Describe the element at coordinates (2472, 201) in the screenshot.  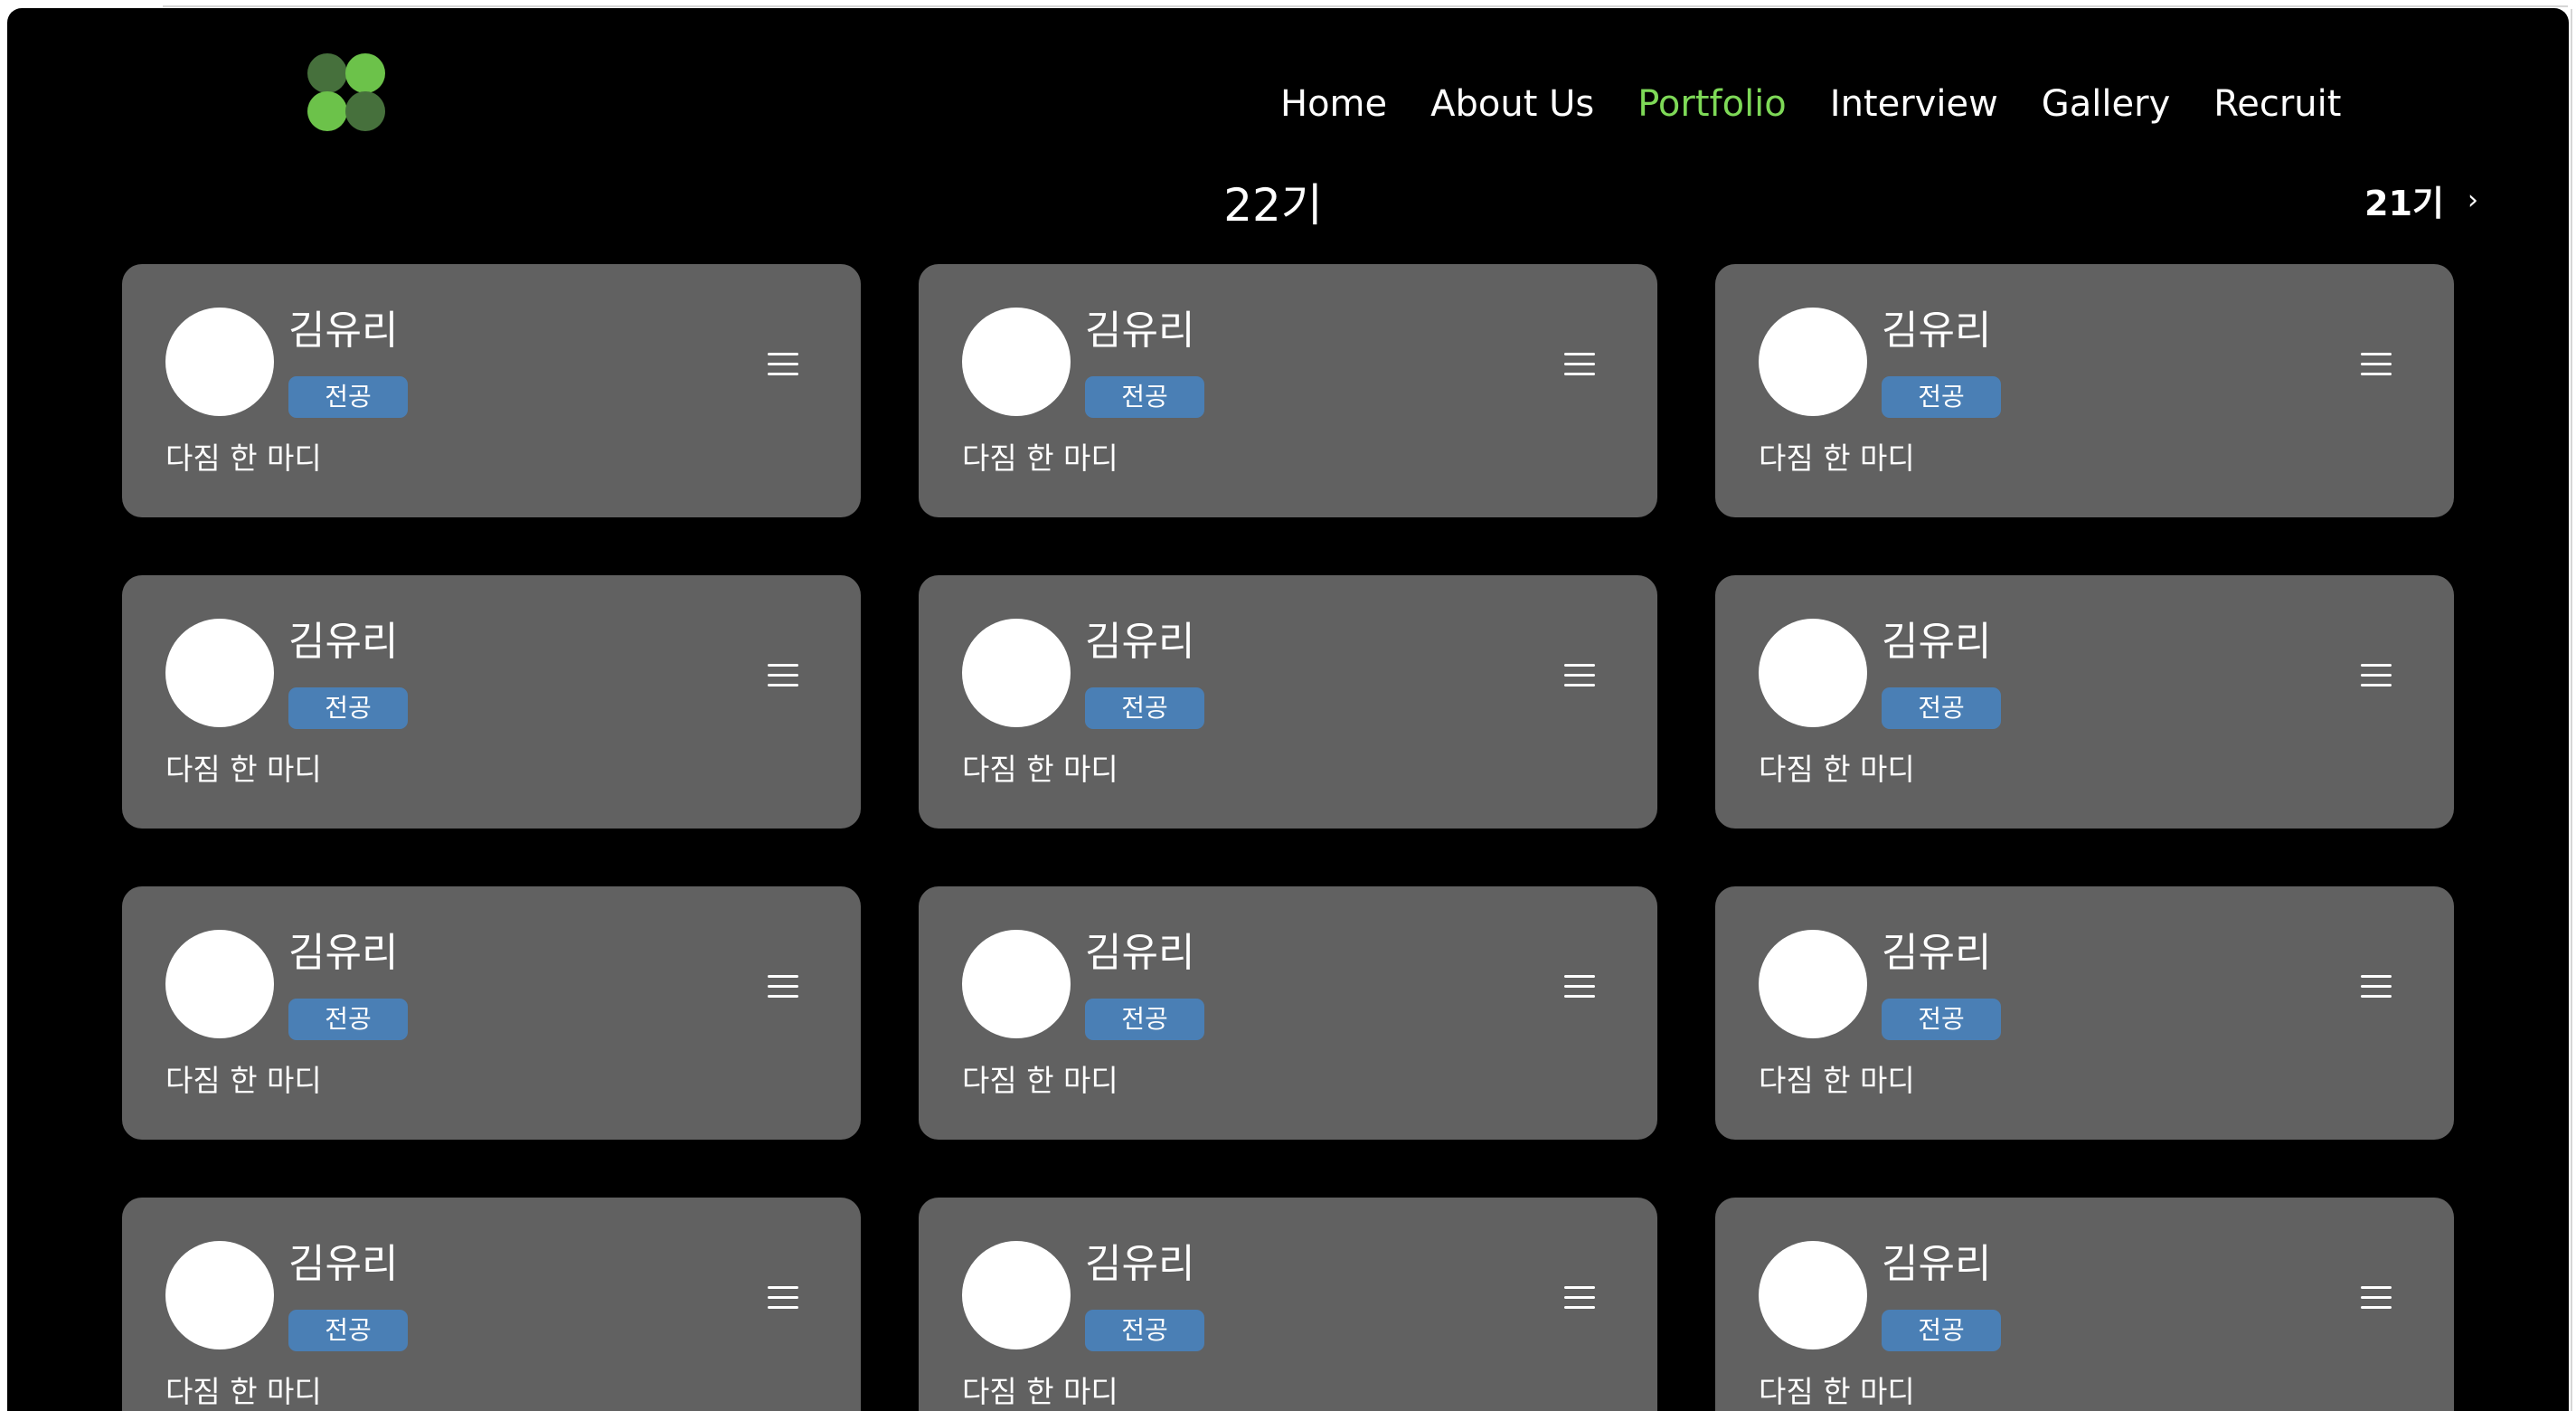
I see `chevron-right-icon: ›` at that location.